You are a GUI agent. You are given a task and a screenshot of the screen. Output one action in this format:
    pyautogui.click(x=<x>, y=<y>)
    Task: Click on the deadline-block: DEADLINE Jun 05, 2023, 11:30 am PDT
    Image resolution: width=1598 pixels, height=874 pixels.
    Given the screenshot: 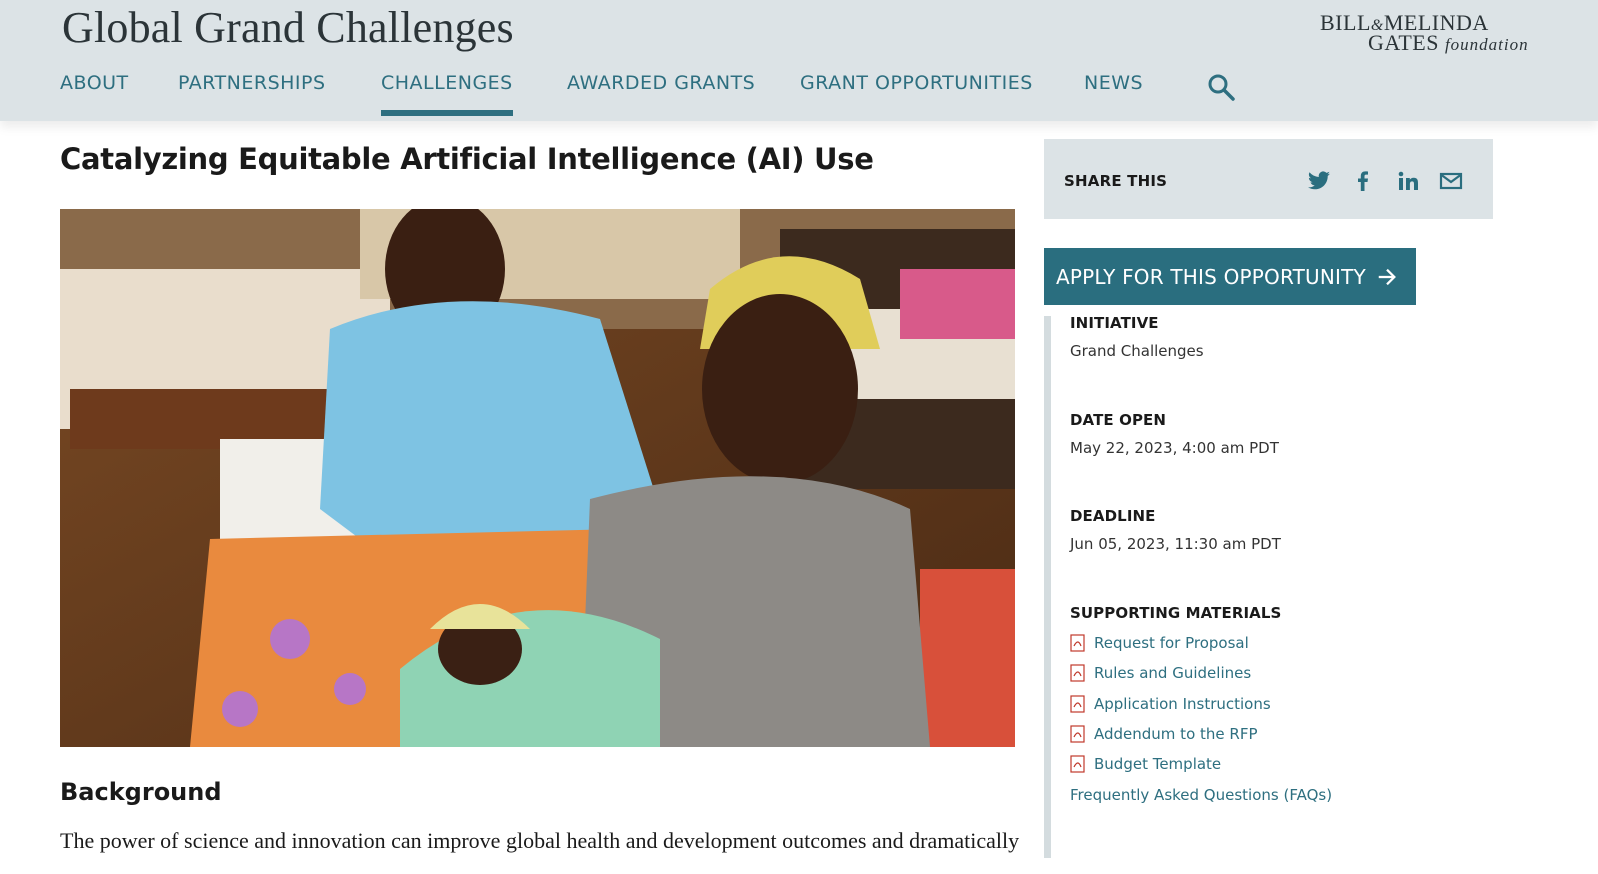 What is the action you would take?
    pyautogui.click(x=1175, y=530)
    